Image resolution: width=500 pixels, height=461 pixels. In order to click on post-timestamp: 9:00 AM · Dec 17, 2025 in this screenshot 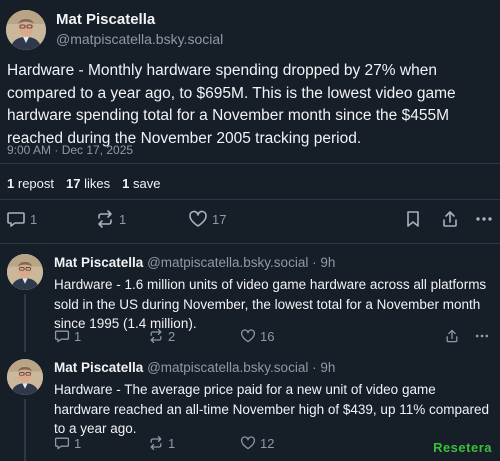, I will do `click(70, 150)`.